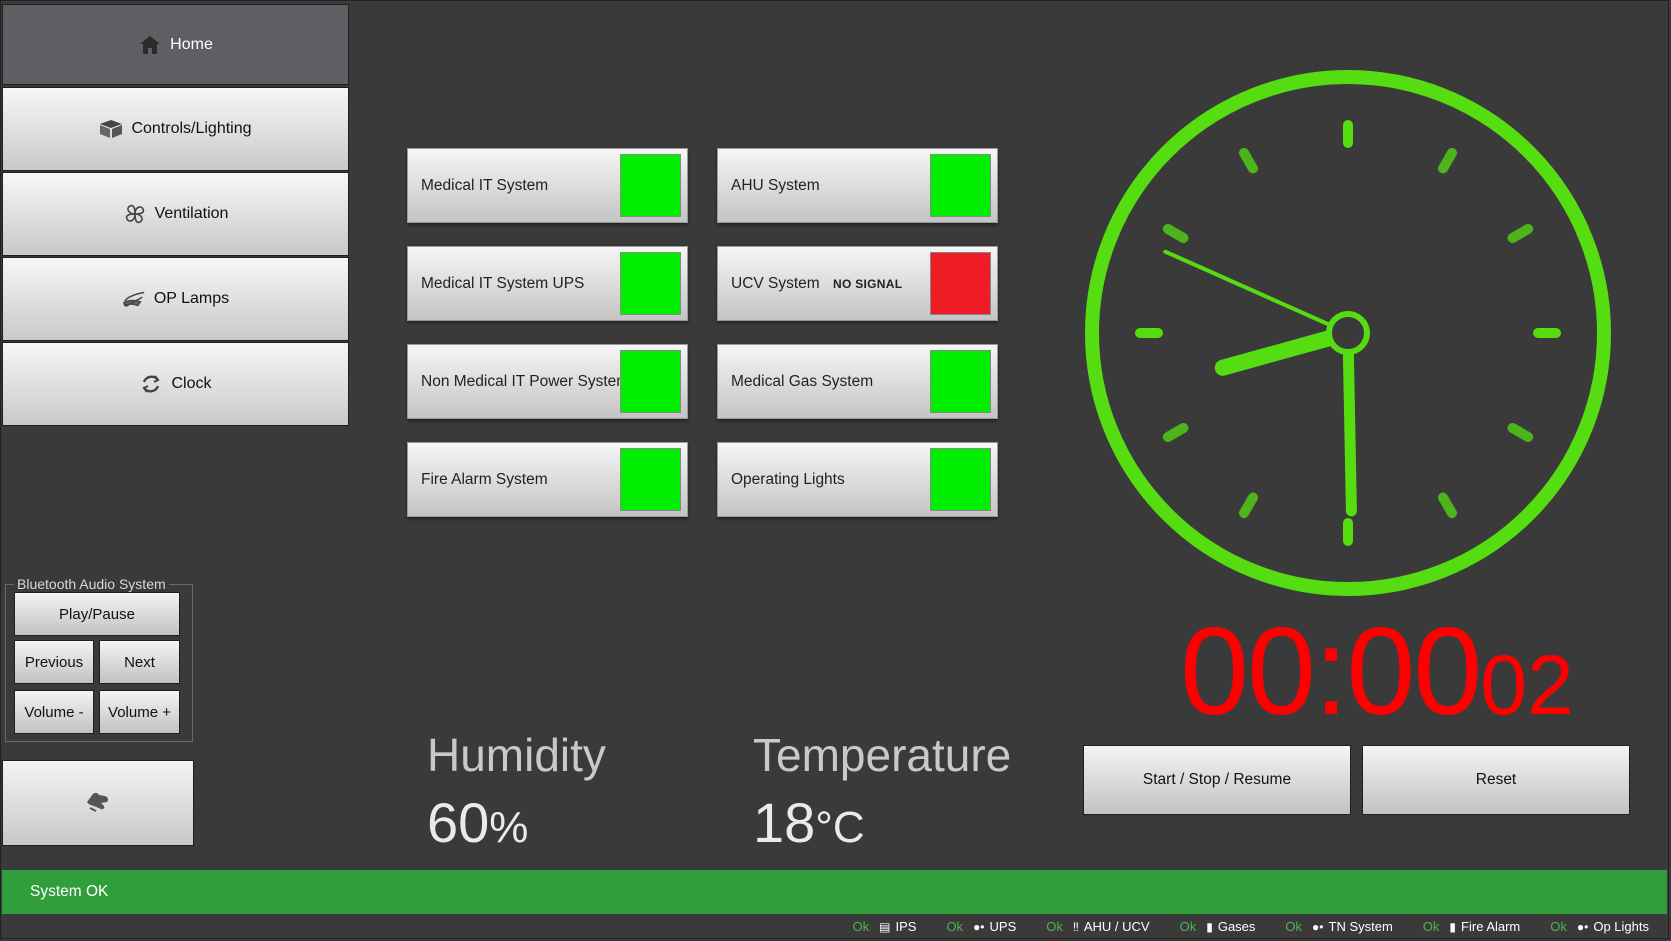 The image size is (1671, 941). I want to click on volume-down-button: Volume -, so click(54, 712).